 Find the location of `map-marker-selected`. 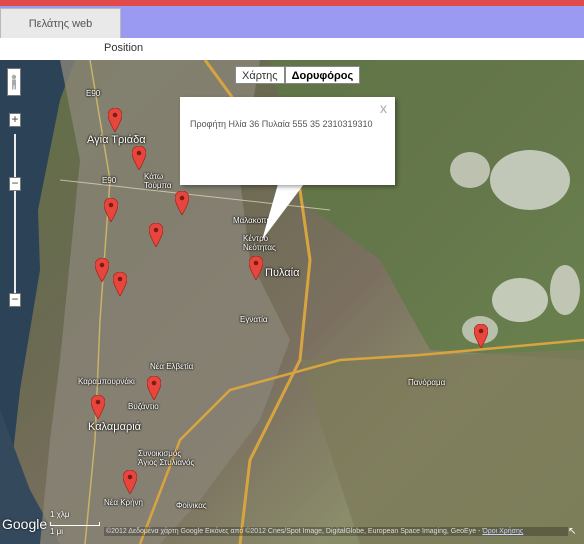

map-marker-selected is located at coordinates (256, 268).